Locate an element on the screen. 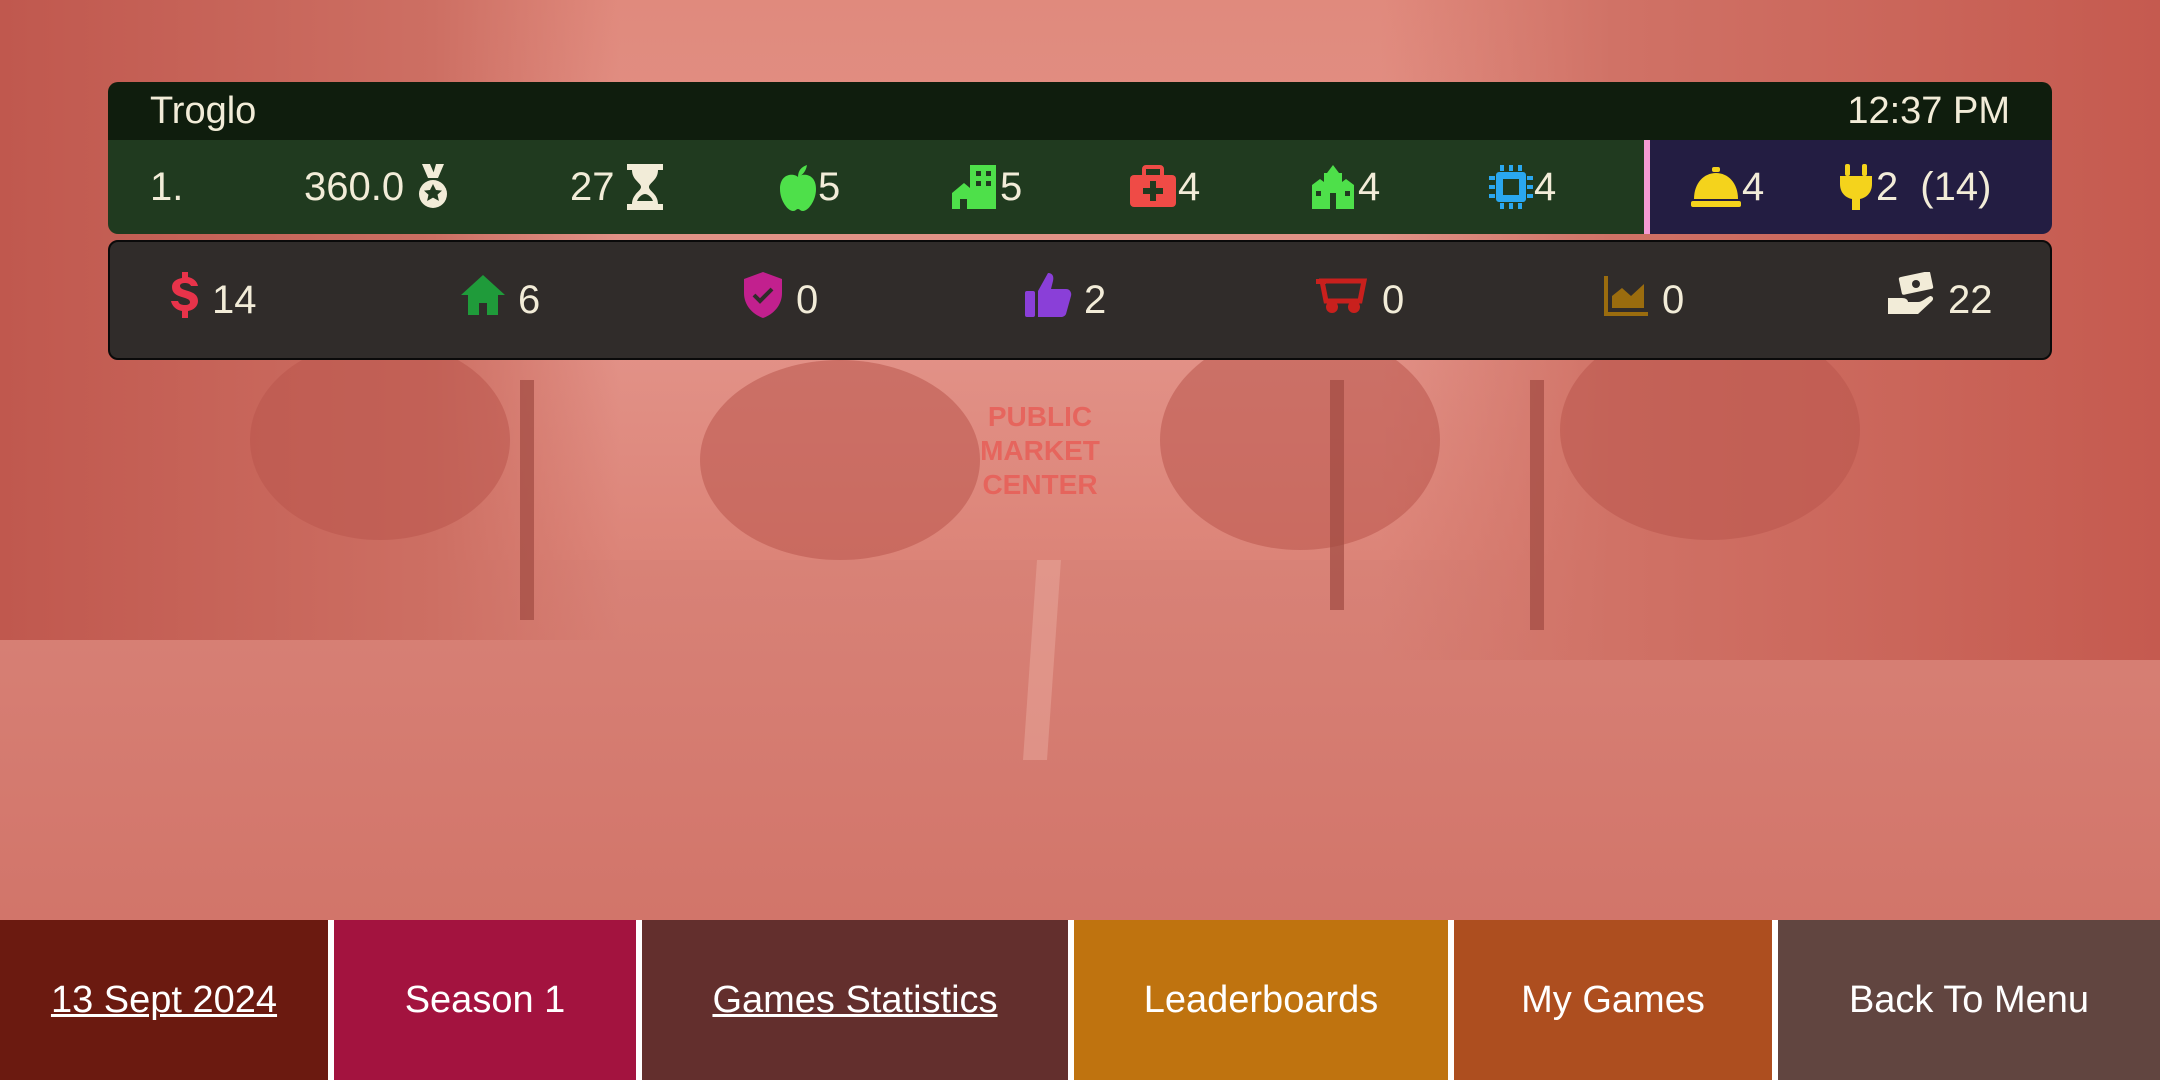 Image resolution: width=2160 pixels, height=1080 pixels. back-to-menu-button: Back To Menu is located at coordinates (1969, 1000).